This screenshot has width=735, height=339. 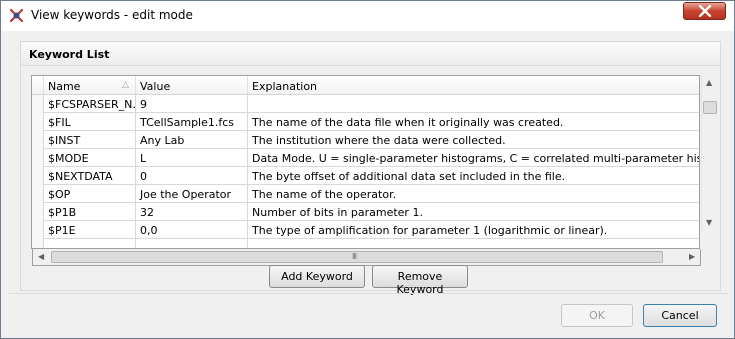 What do you see at coordinates (64, 86) in the screenshot?
I see `column-header-name-label: Name` at bounding box center [64, 86].